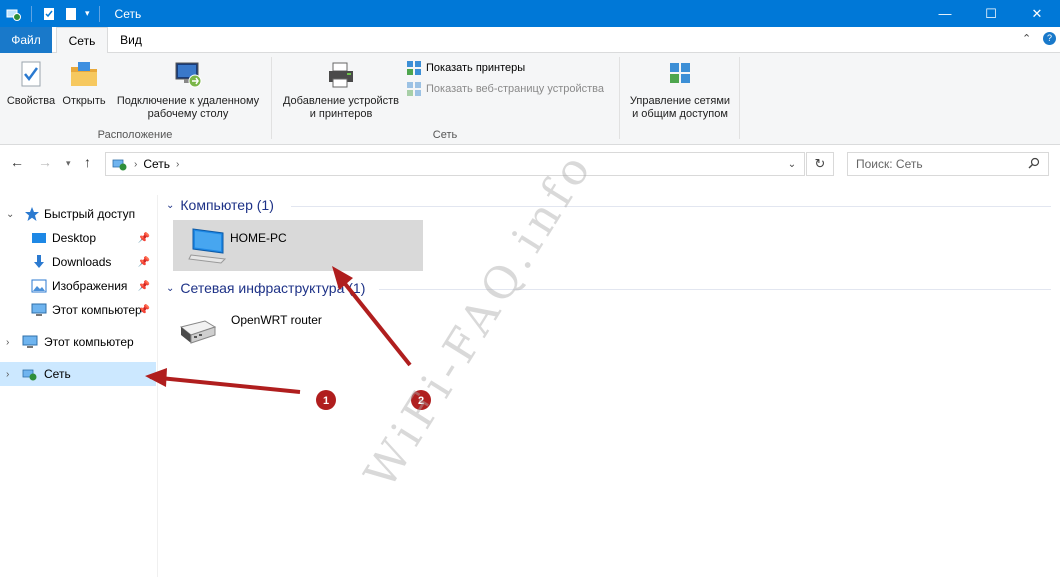 This screenshot has height=577, width=1060. What do you see at coordinates (68, 163) in the screenshot?
I see `recent-locations-chevron-icon: ▾` at bounding box center [68, 163].